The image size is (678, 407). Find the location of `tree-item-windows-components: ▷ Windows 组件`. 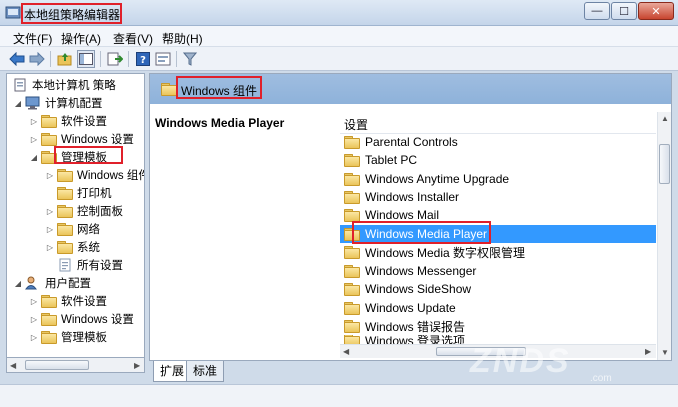

tree-item-windows-components: ▷ Windows 组件 is located at coordinates (94, 175).